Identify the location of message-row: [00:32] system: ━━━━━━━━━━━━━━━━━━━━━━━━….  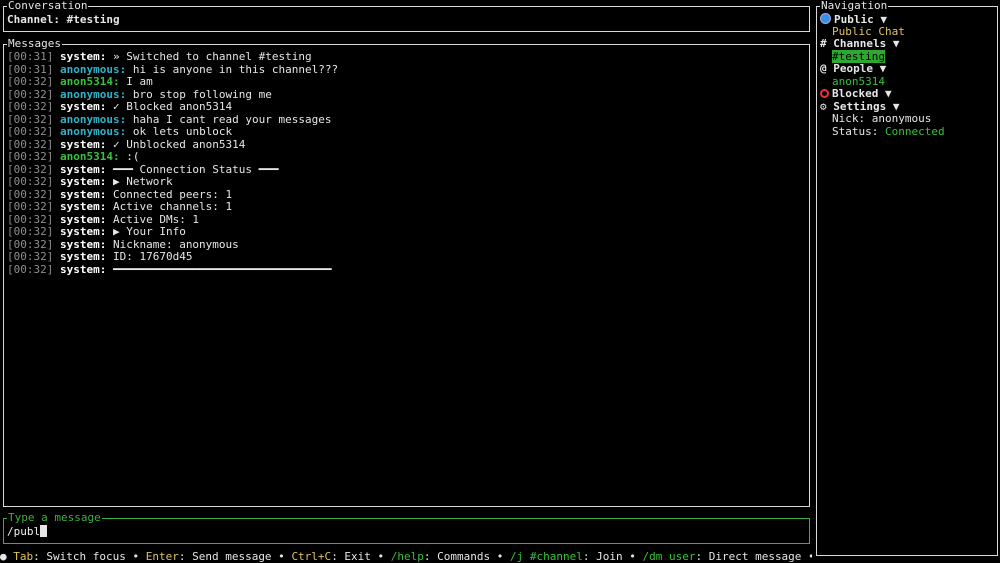
(406, 269).